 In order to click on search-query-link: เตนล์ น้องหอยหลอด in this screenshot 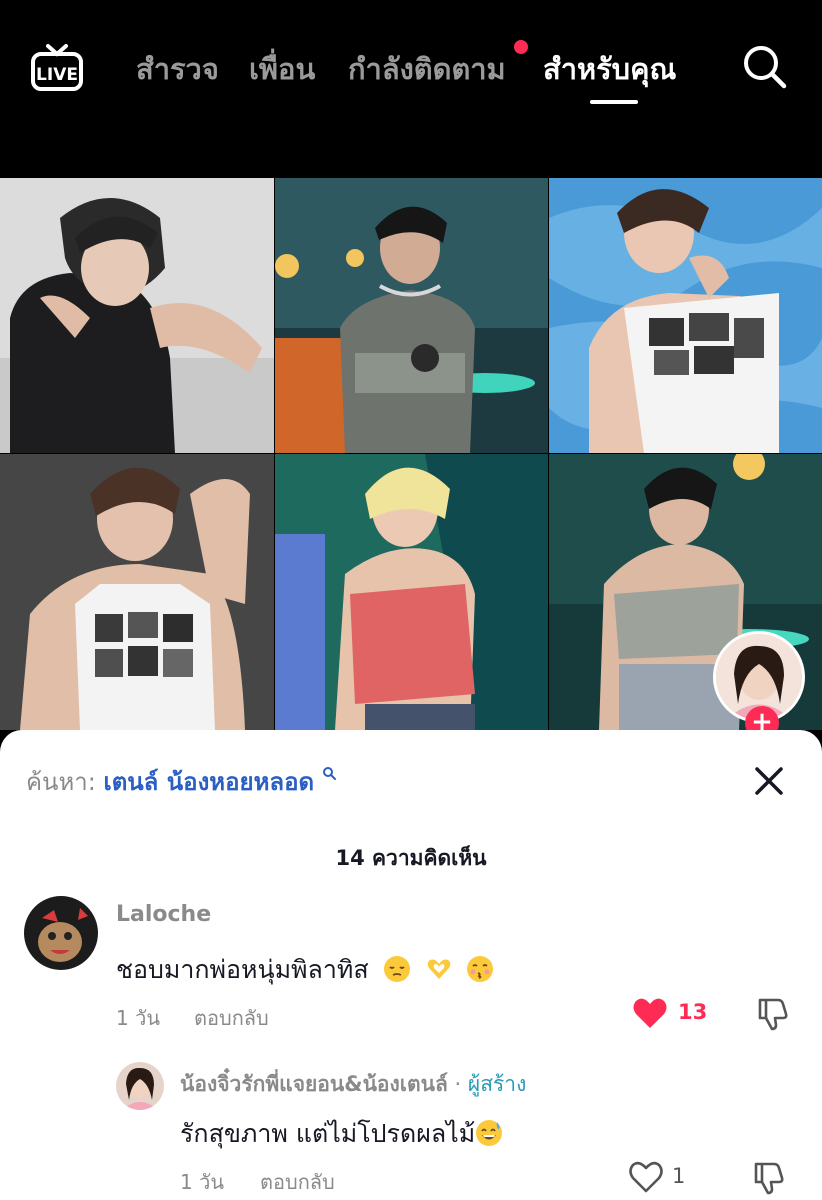, I will do `click(208, 782)`.